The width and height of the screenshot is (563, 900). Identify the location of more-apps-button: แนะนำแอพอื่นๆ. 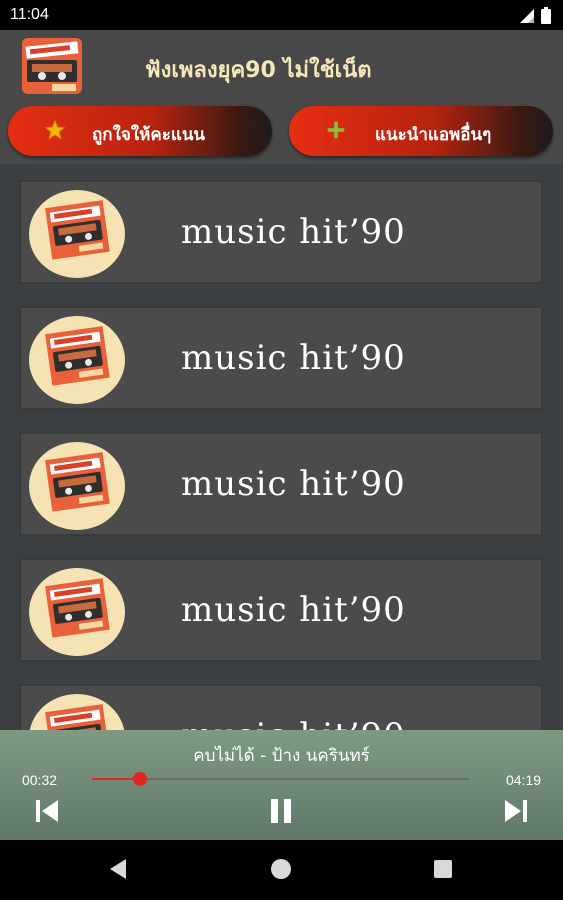
(421, 131).